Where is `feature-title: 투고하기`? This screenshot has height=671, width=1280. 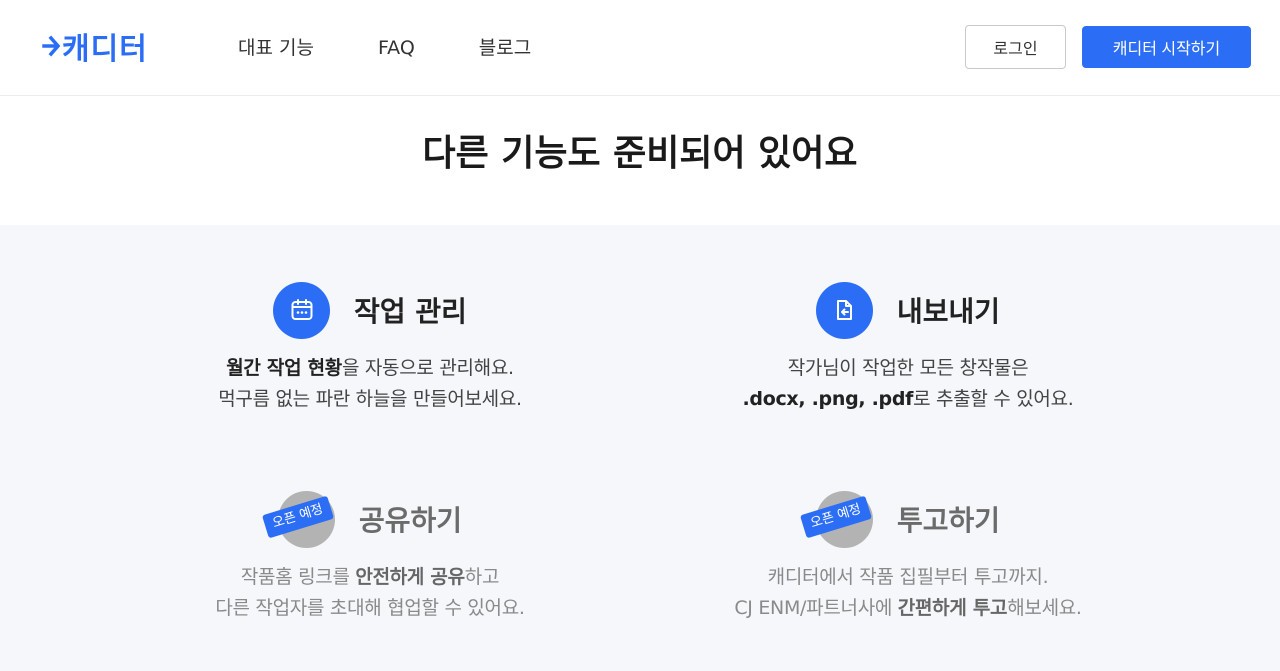 feature-title: 투고하기 is located at coordinates (948, 520).